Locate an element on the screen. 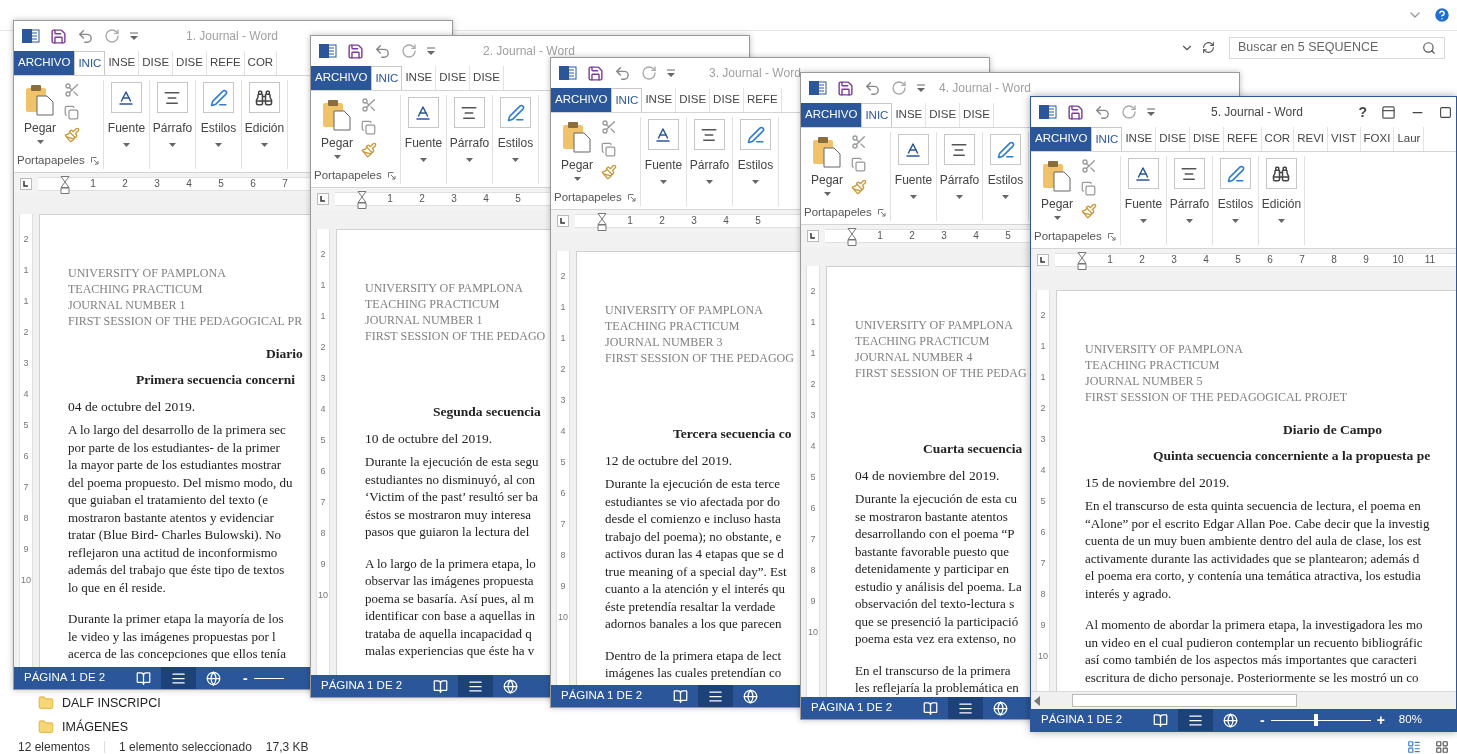 The image size is (1457, 754). scroll-left-icon is located at coordinates (1038, 700).